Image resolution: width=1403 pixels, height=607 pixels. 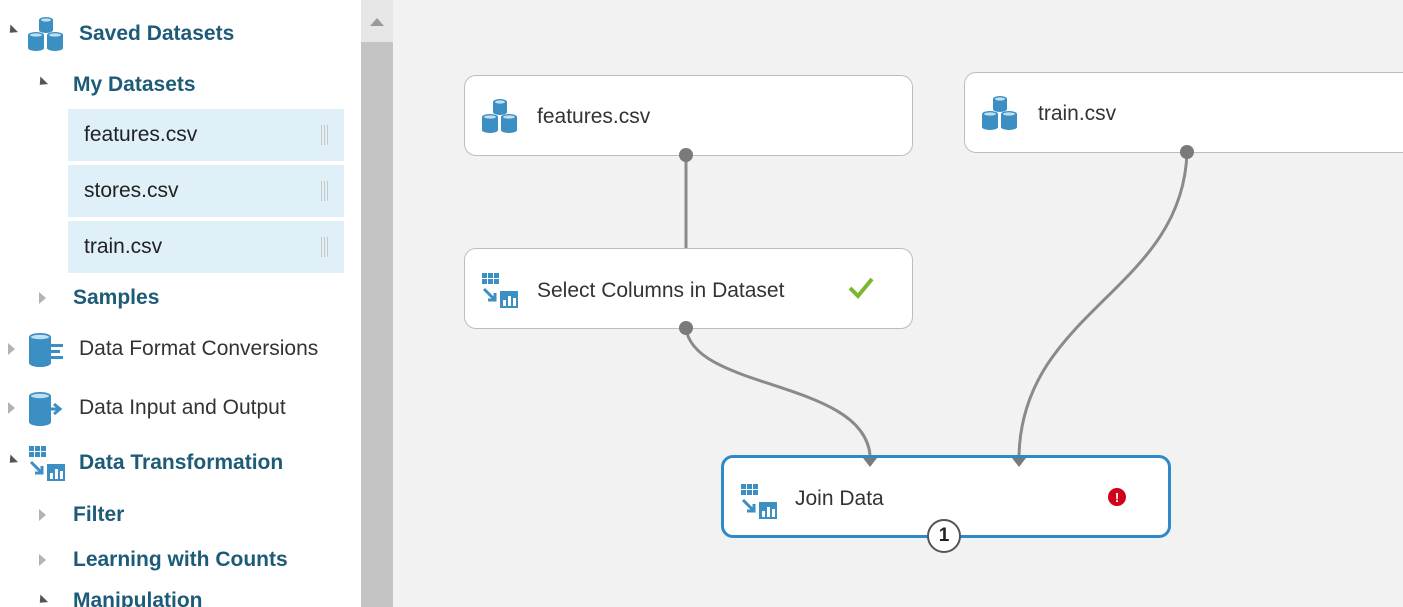 I want to click on tree-node-data-input-output: Data Input and Output, so click(x=180, y=408).